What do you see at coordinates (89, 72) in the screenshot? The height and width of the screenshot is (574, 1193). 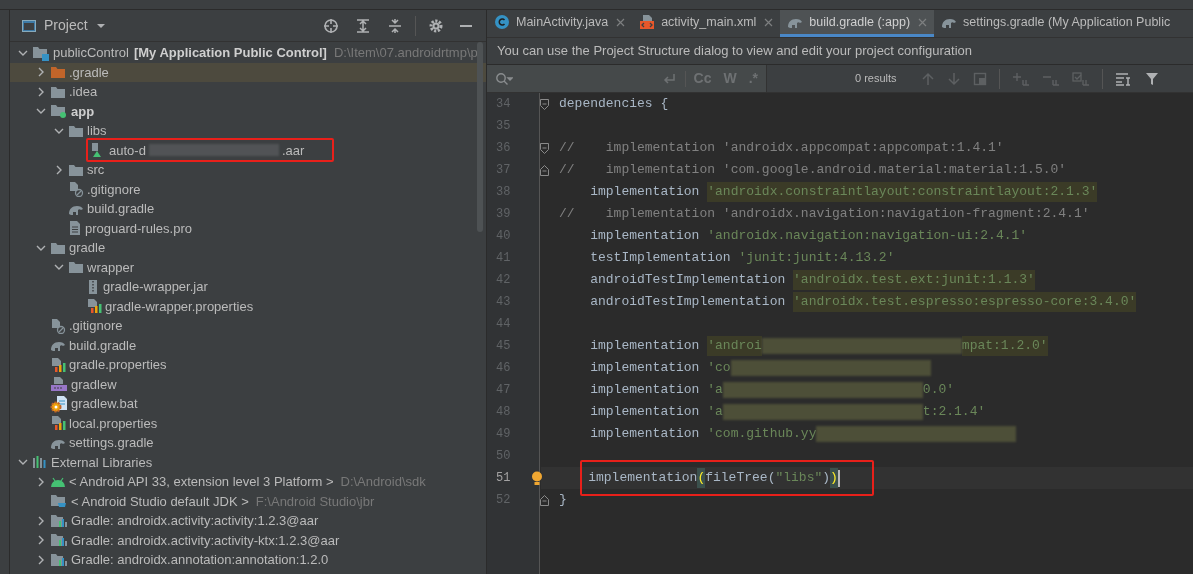 I see `tree-item: .gradle` at bounding box center [89, 72].